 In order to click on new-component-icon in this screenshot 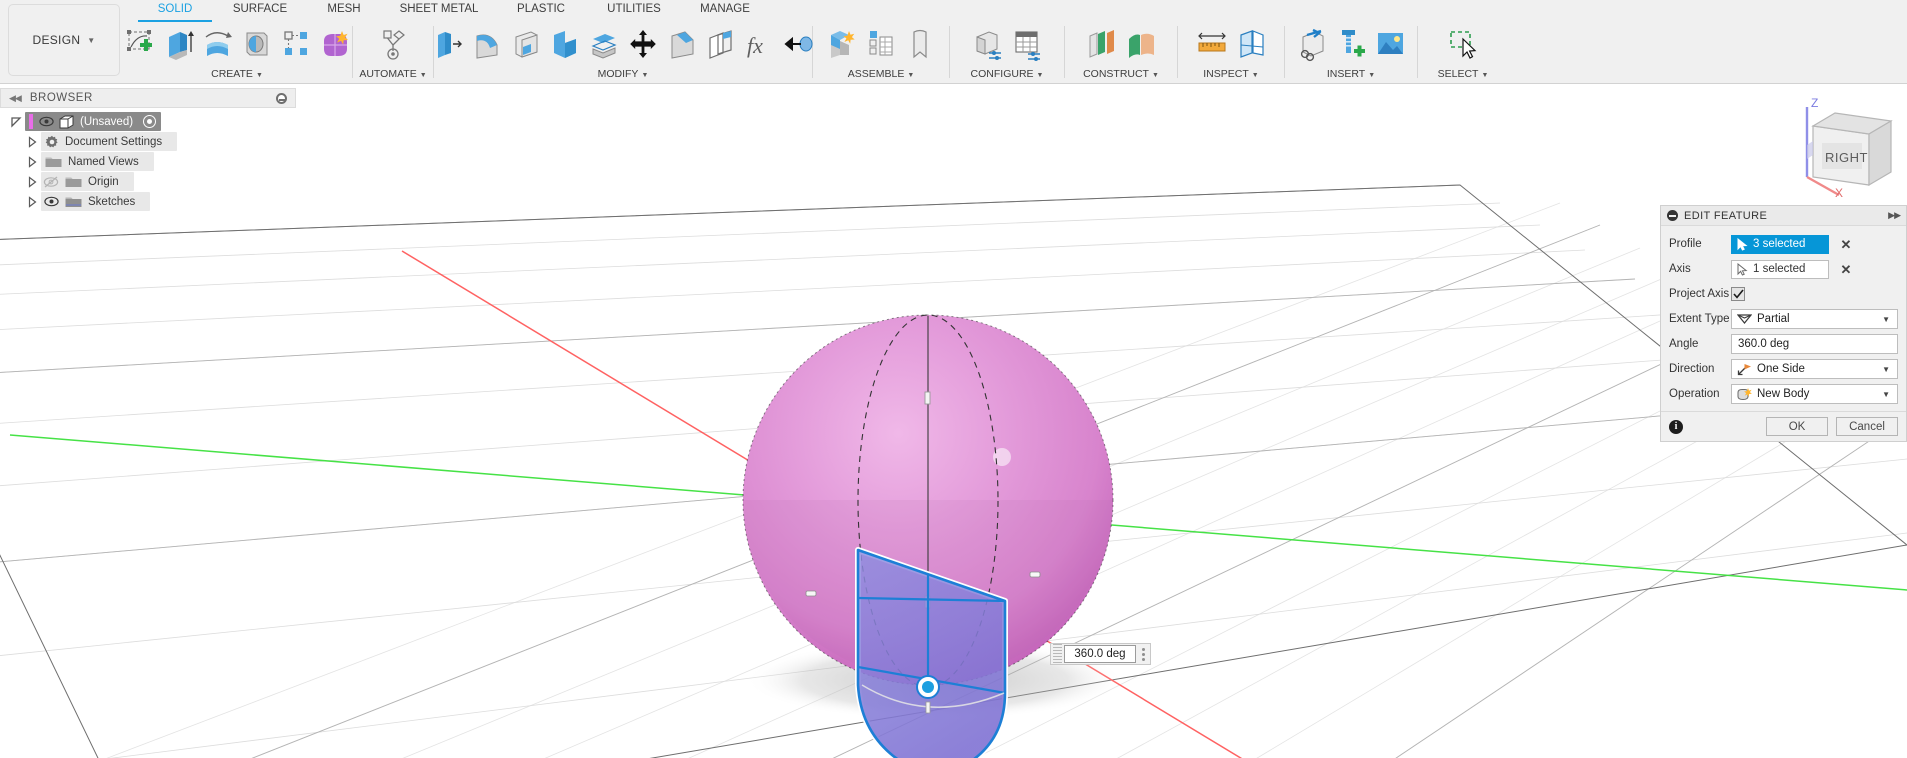, I will do `click(842, 45)`.